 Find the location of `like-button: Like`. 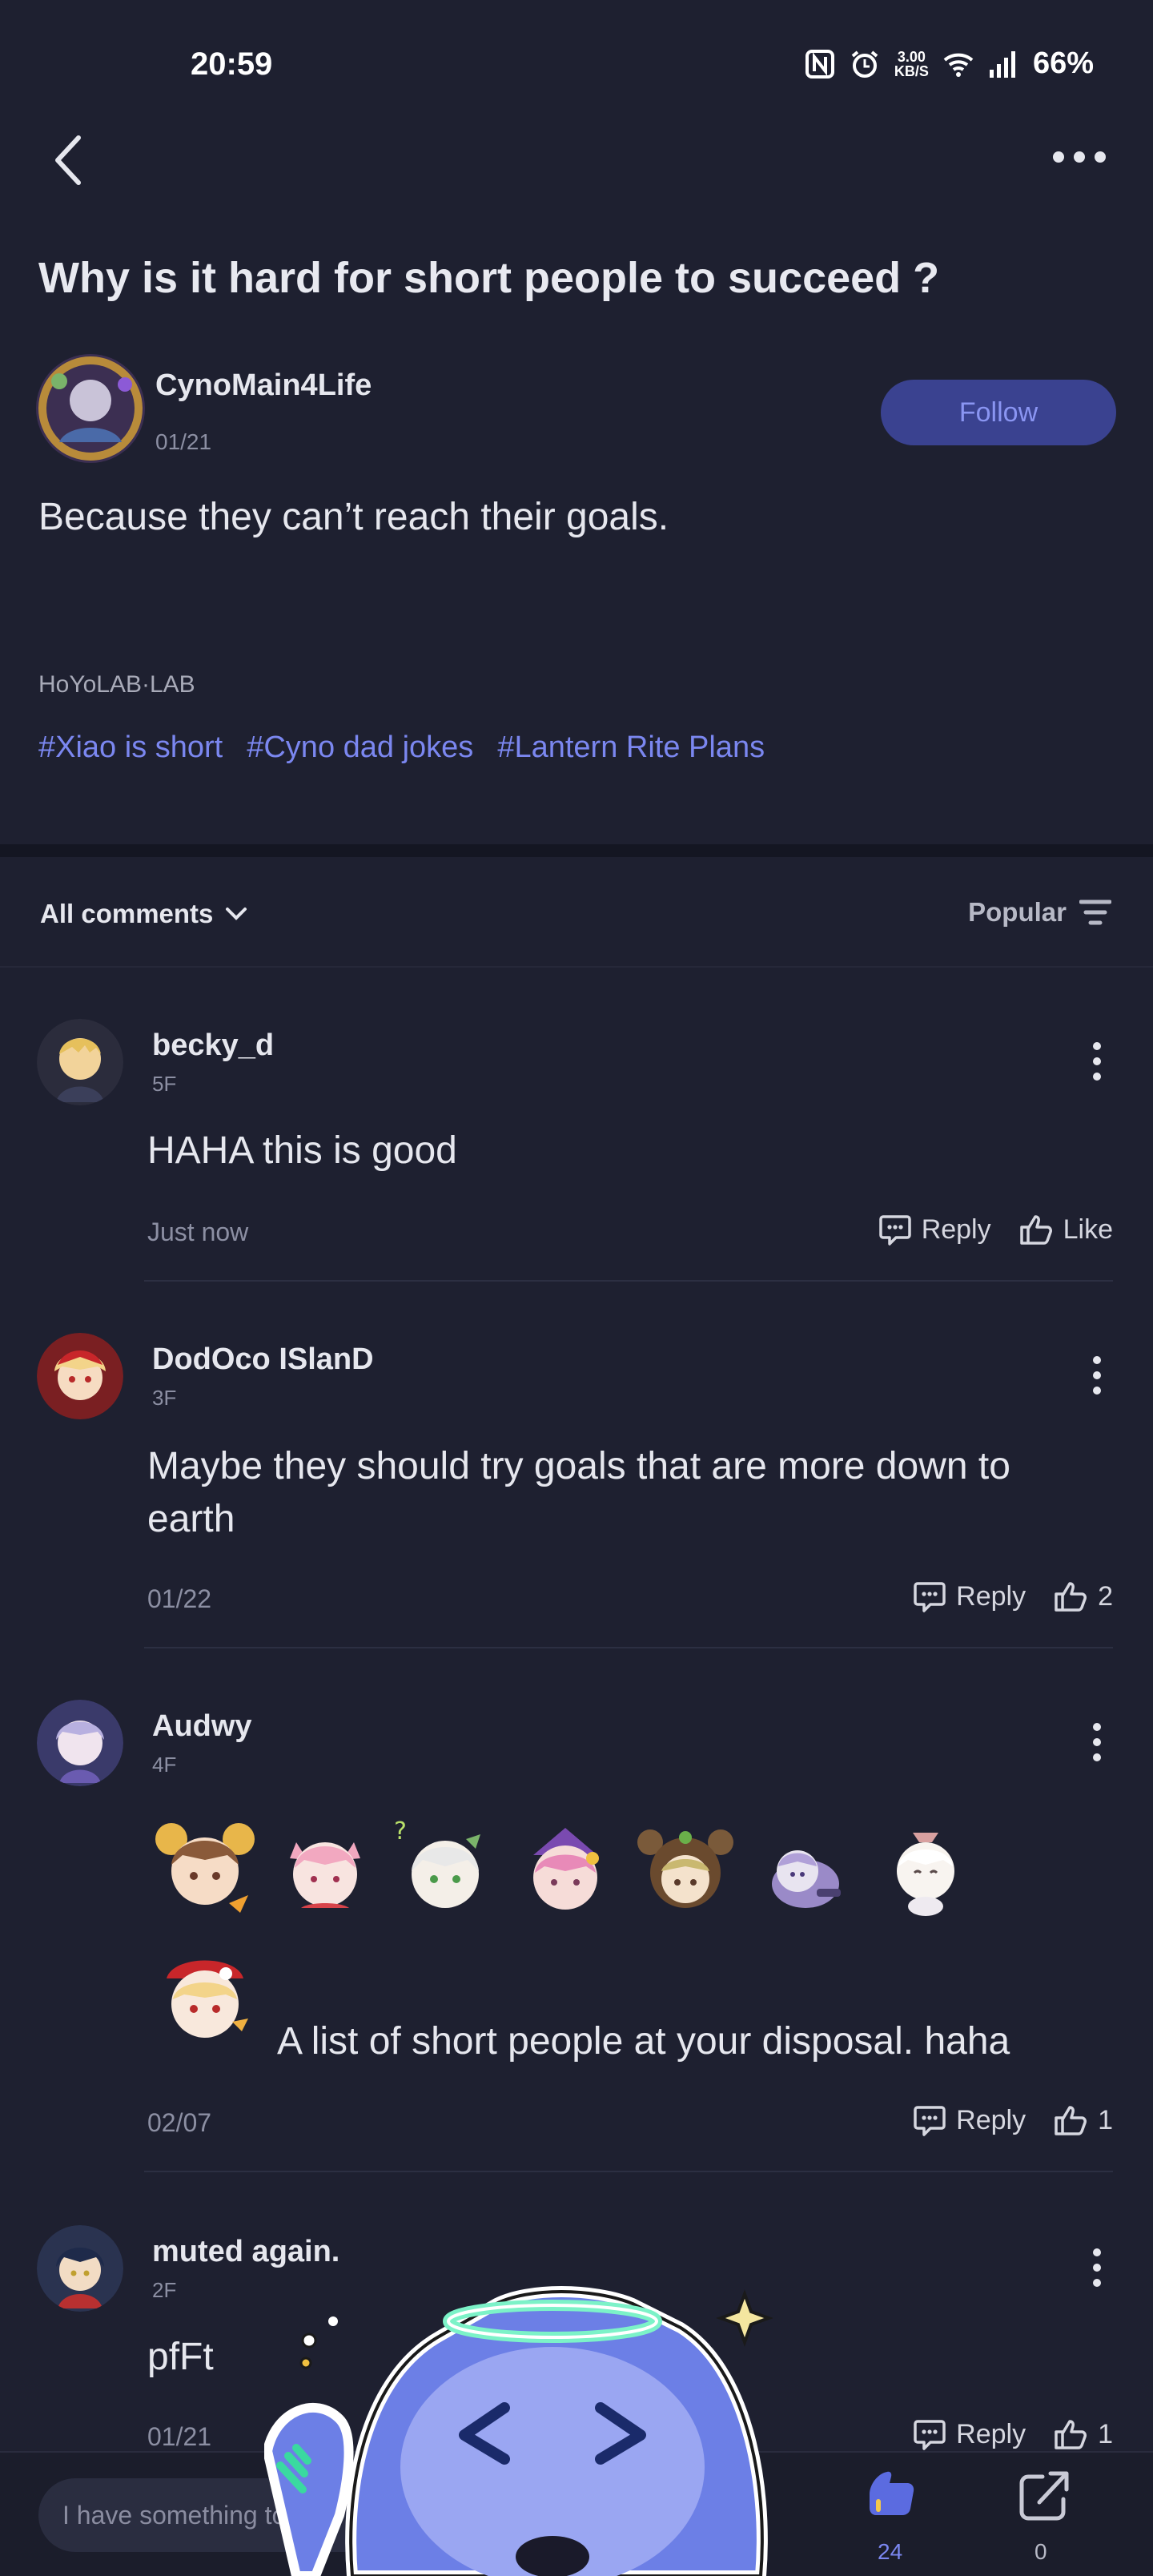

like-button: Like is located at coordinates (1066, 1230).